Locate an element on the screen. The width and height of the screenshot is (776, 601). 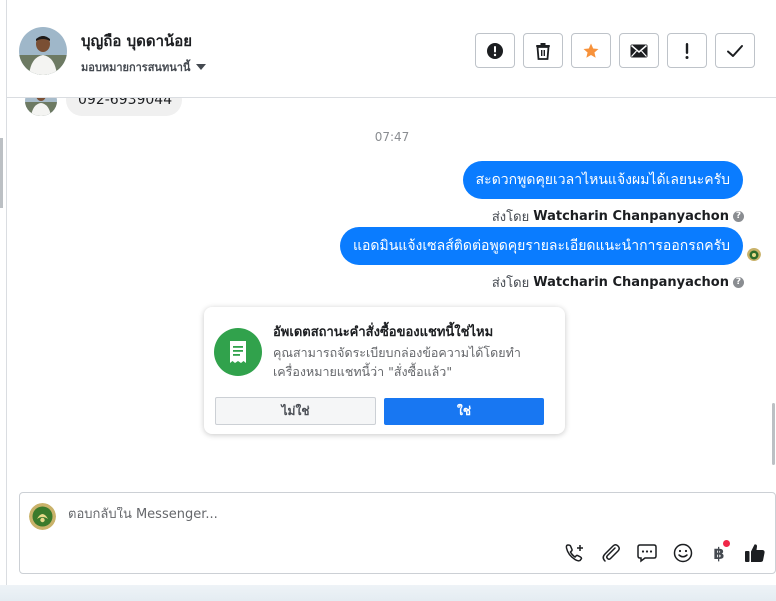
caret-down-icon is located at coordinates (201, 67).